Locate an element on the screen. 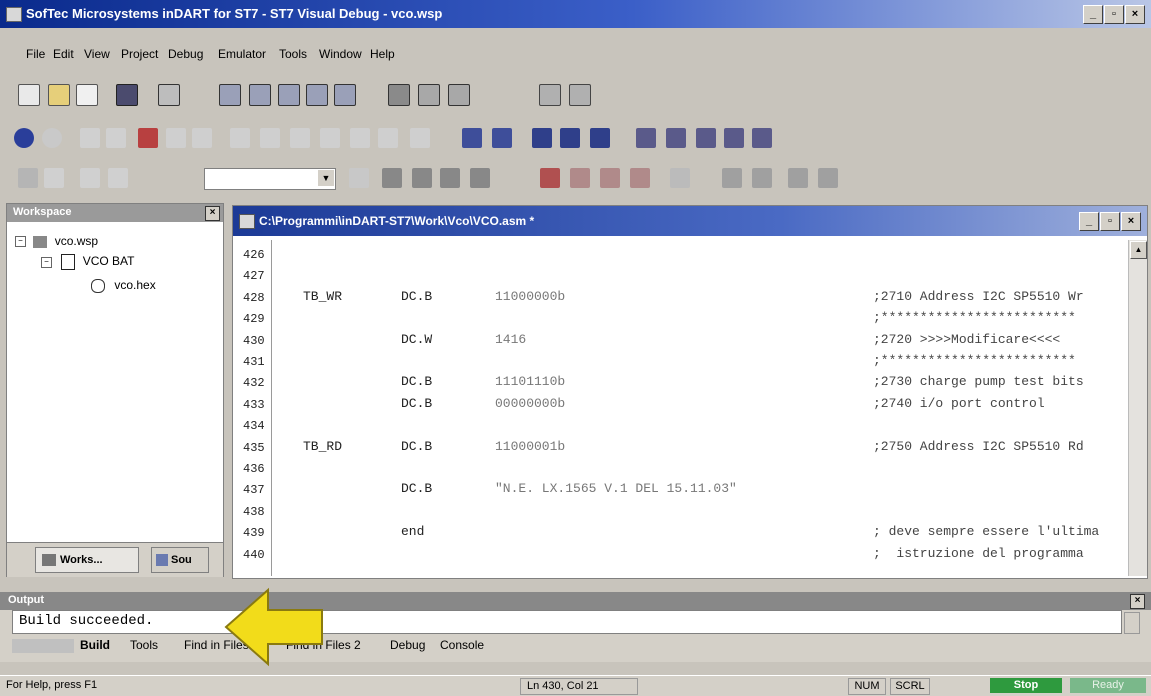 Image resolution: width=1151 pixels, height=696 pixels. stop-debug-icon is located at coordinates (52, 138).